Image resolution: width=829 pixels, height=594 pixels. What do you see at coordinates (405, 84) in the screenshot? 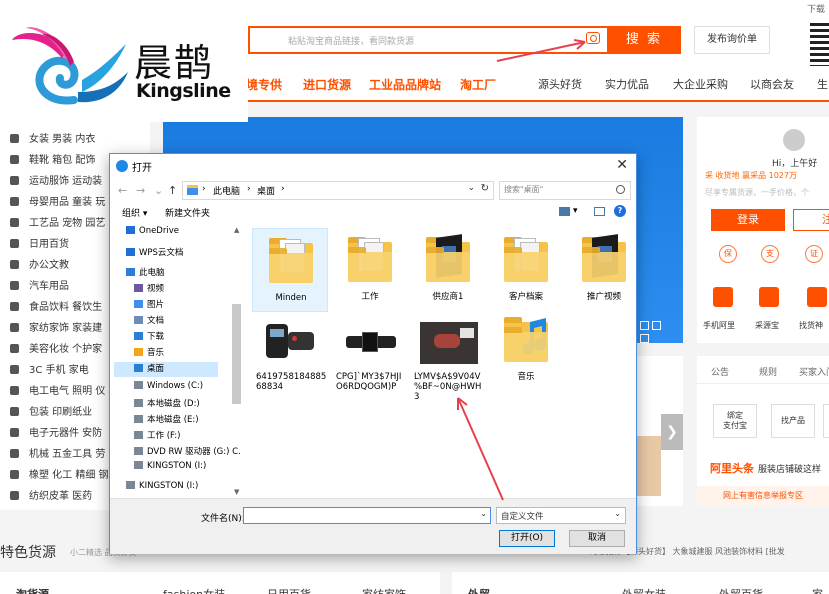
I see `nav-item: 工业品品牌站` at bounding box center [405, 84].